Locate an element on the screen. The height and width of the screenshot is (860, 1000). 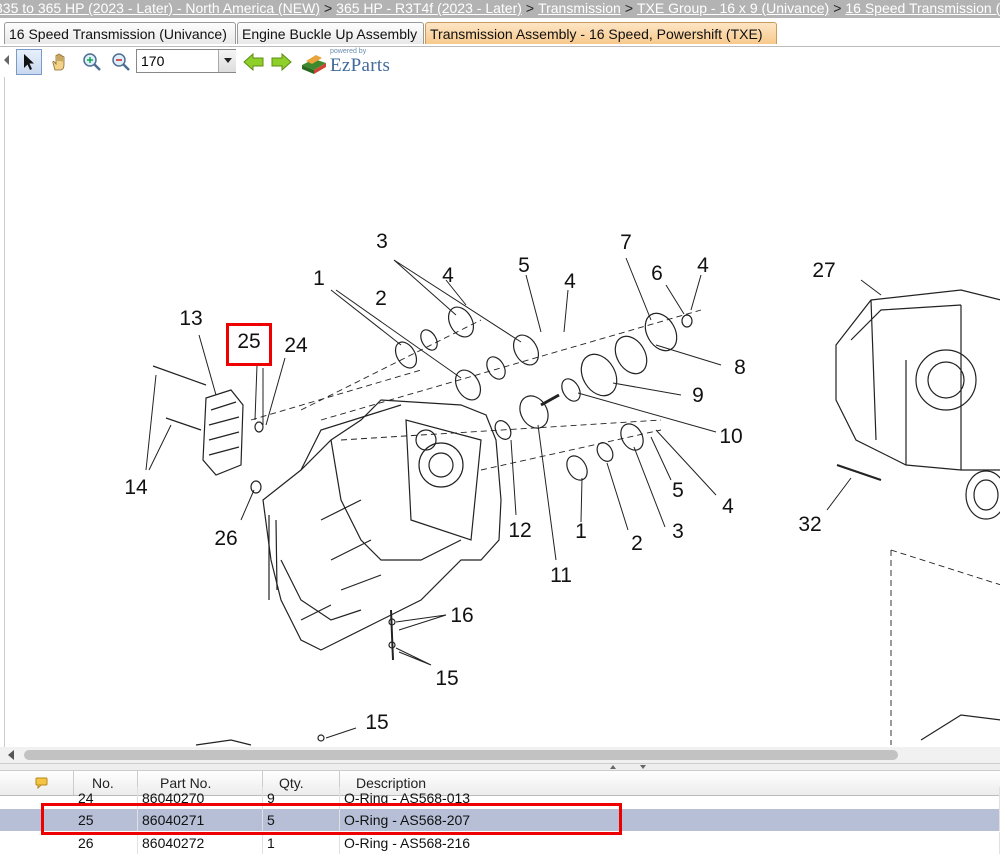
seal-2c is located at coordinates (605, 452).